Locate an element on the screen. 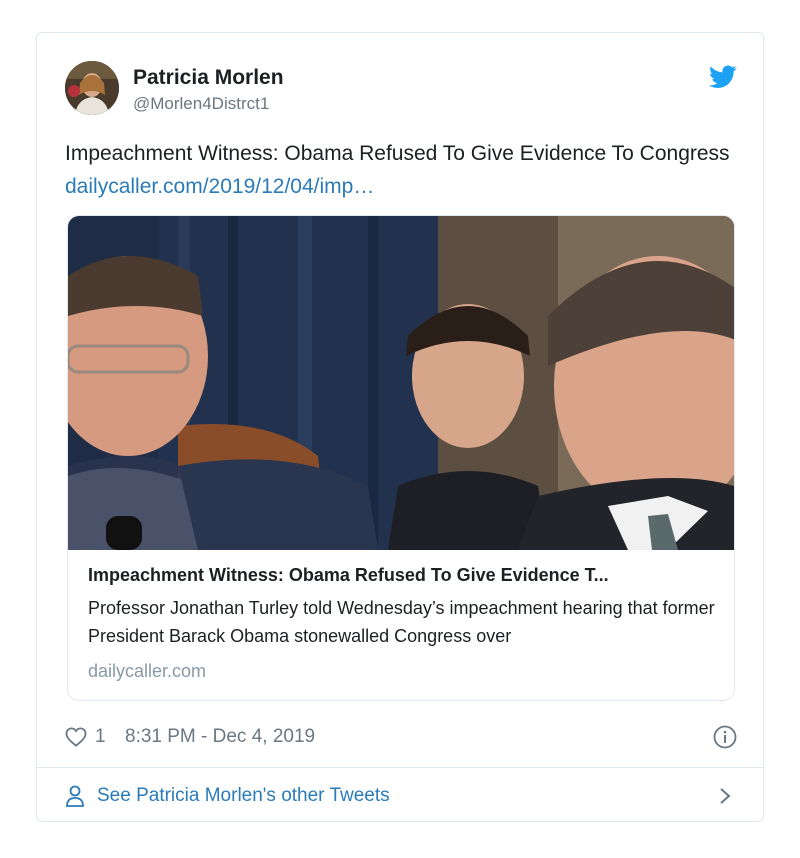 This screenshot has height=858, width=800. info-icon is located at coordinates (725, 737).